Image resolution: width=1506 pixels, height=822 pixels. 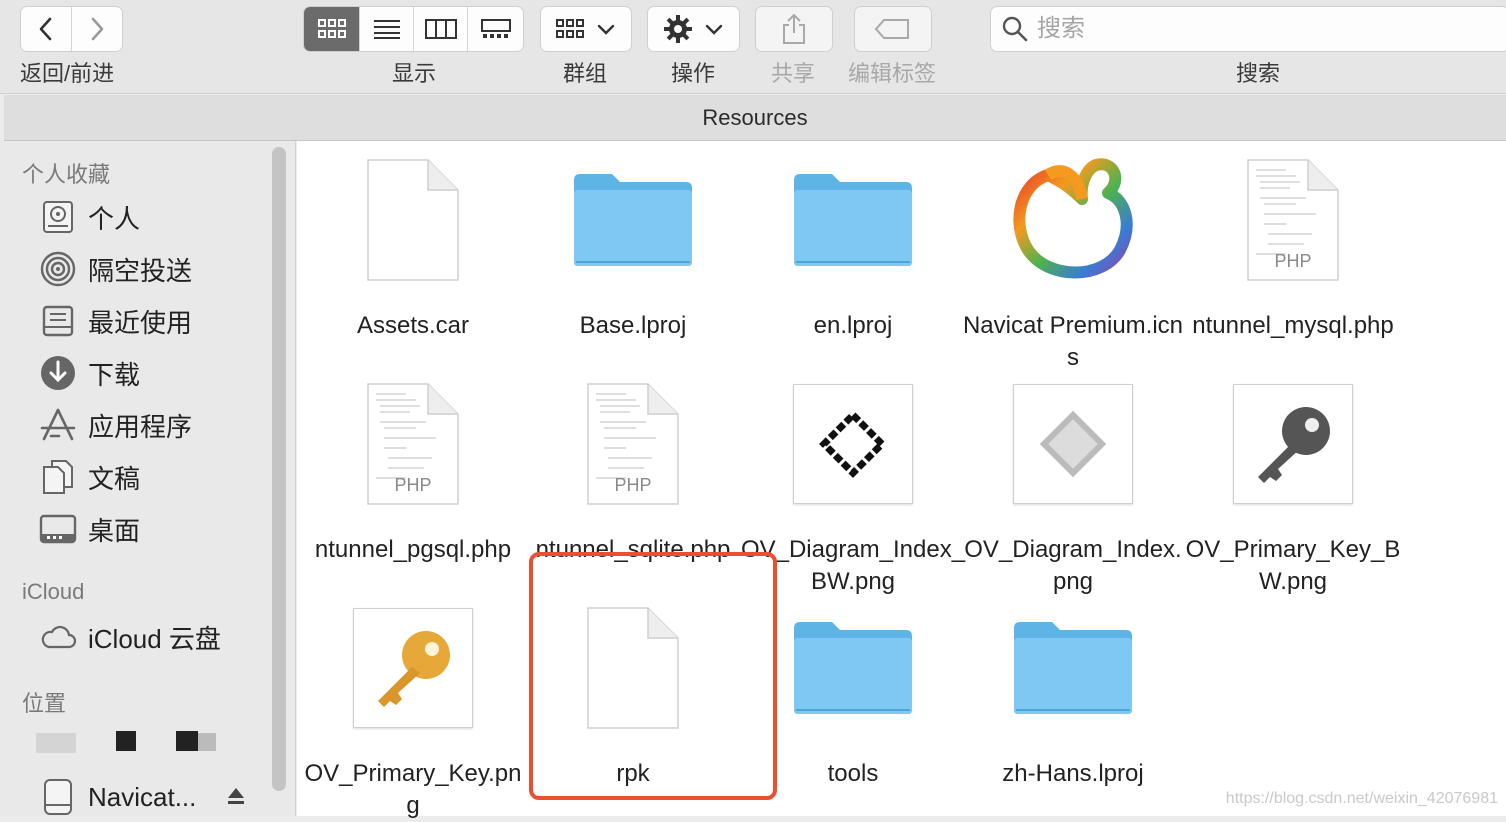 What do you see at coordinates (114, 218) in the screenshot?
I see `sidebar-item-label: 个人` at bounding box center [114, 218].